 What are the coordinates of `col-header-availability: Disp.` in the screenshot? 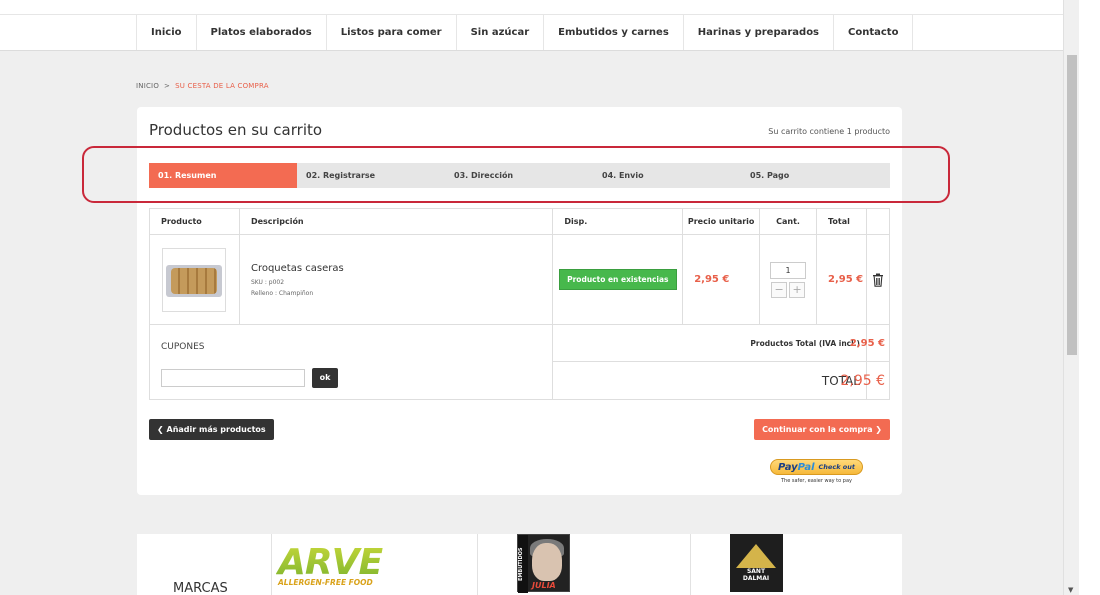 It's located at (618, 221).